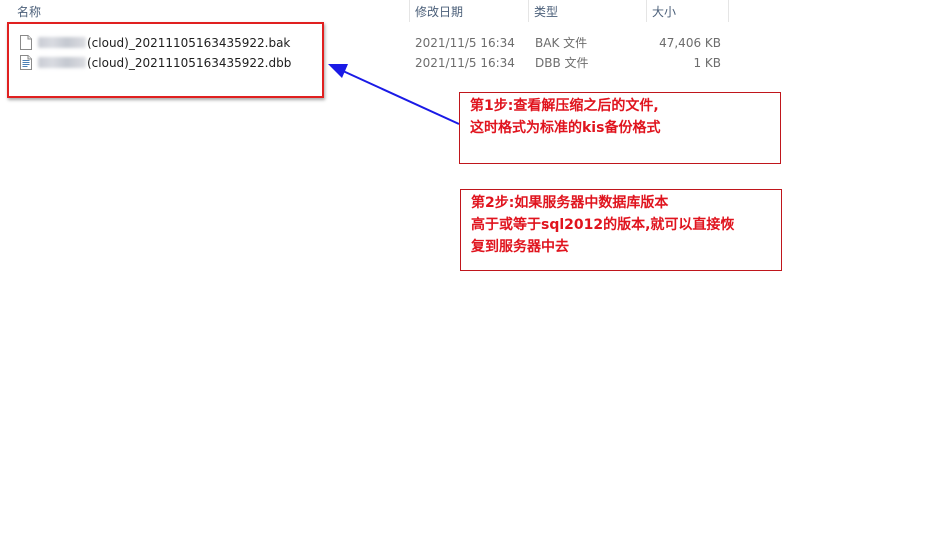 This screenshot has height=542, width=934. Describe the element at coordinates (561, 43) in the screenshot. I see `file-type: BAK 文件` at that location.